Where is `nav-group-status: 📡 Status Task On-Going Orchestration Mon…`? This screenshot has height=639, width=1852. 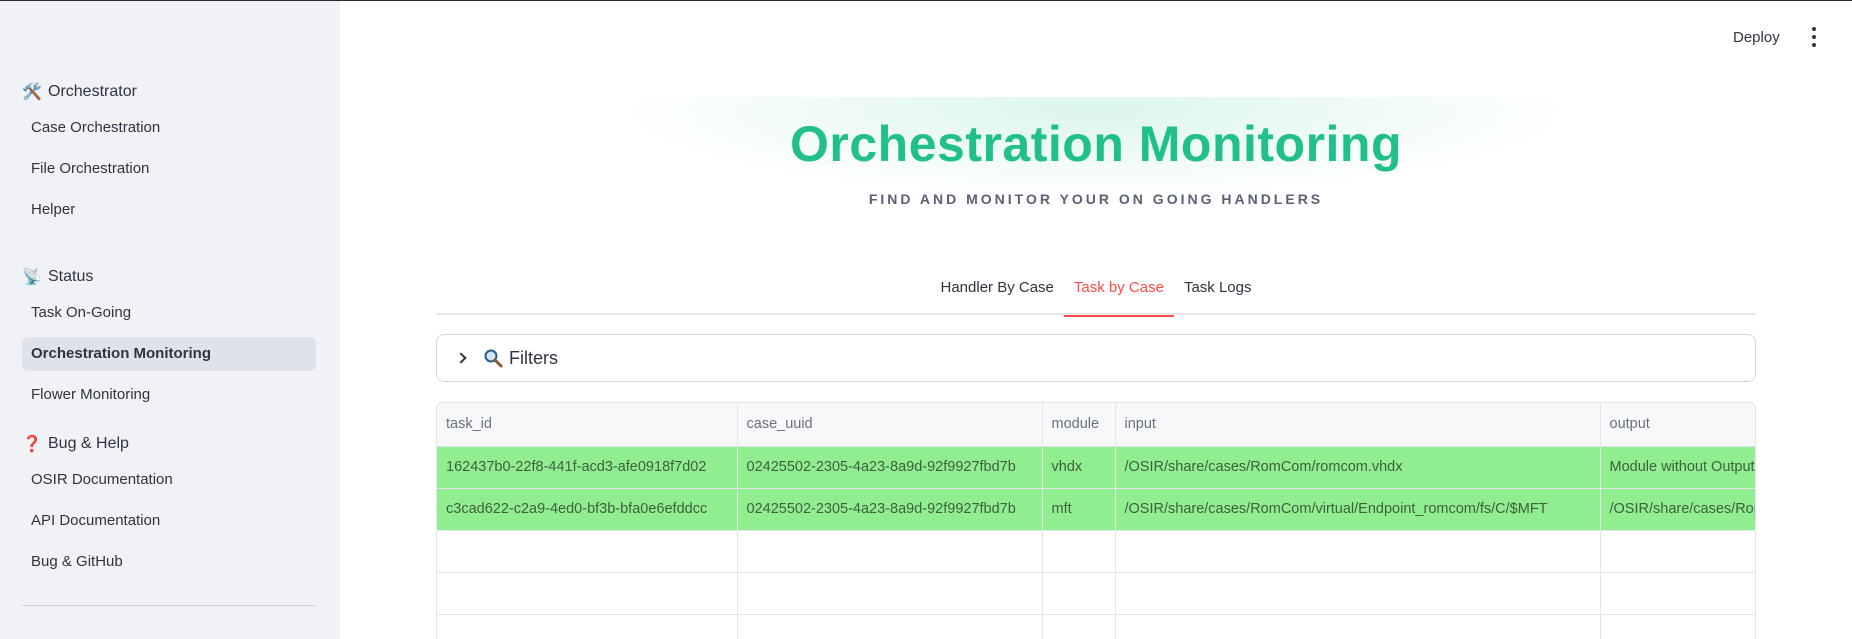
nav-group-status: 📡 Status Task On-Going Orchestration Mon… is located at coordinates (169, 338).